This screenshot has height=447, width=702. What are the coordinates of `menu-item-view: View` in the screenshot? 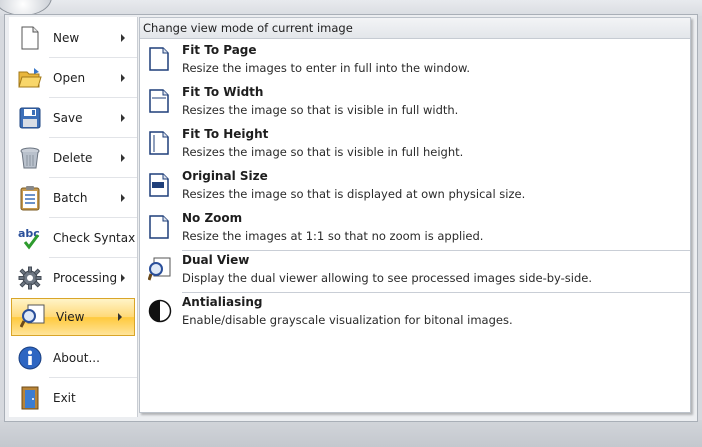 It's located at (73, 317).